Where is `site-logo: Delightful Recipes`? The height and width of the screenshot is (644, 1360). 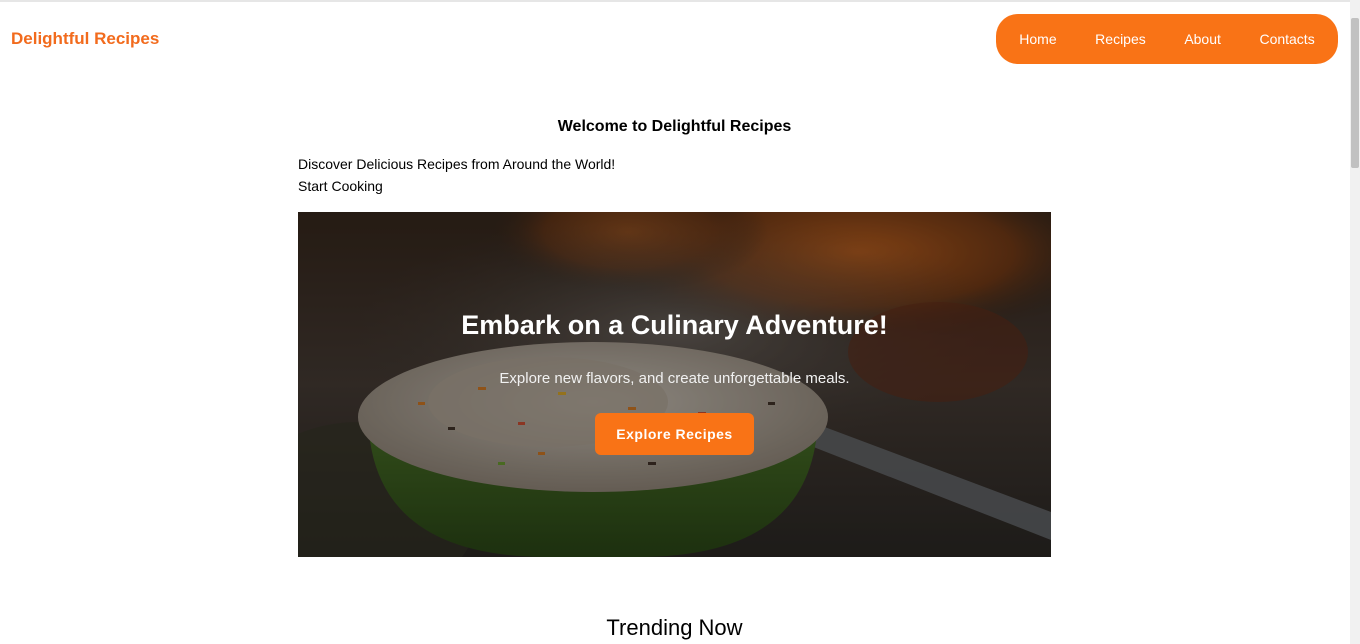 site-logo: Delightful Recipes is located at coordinates (85, 39).